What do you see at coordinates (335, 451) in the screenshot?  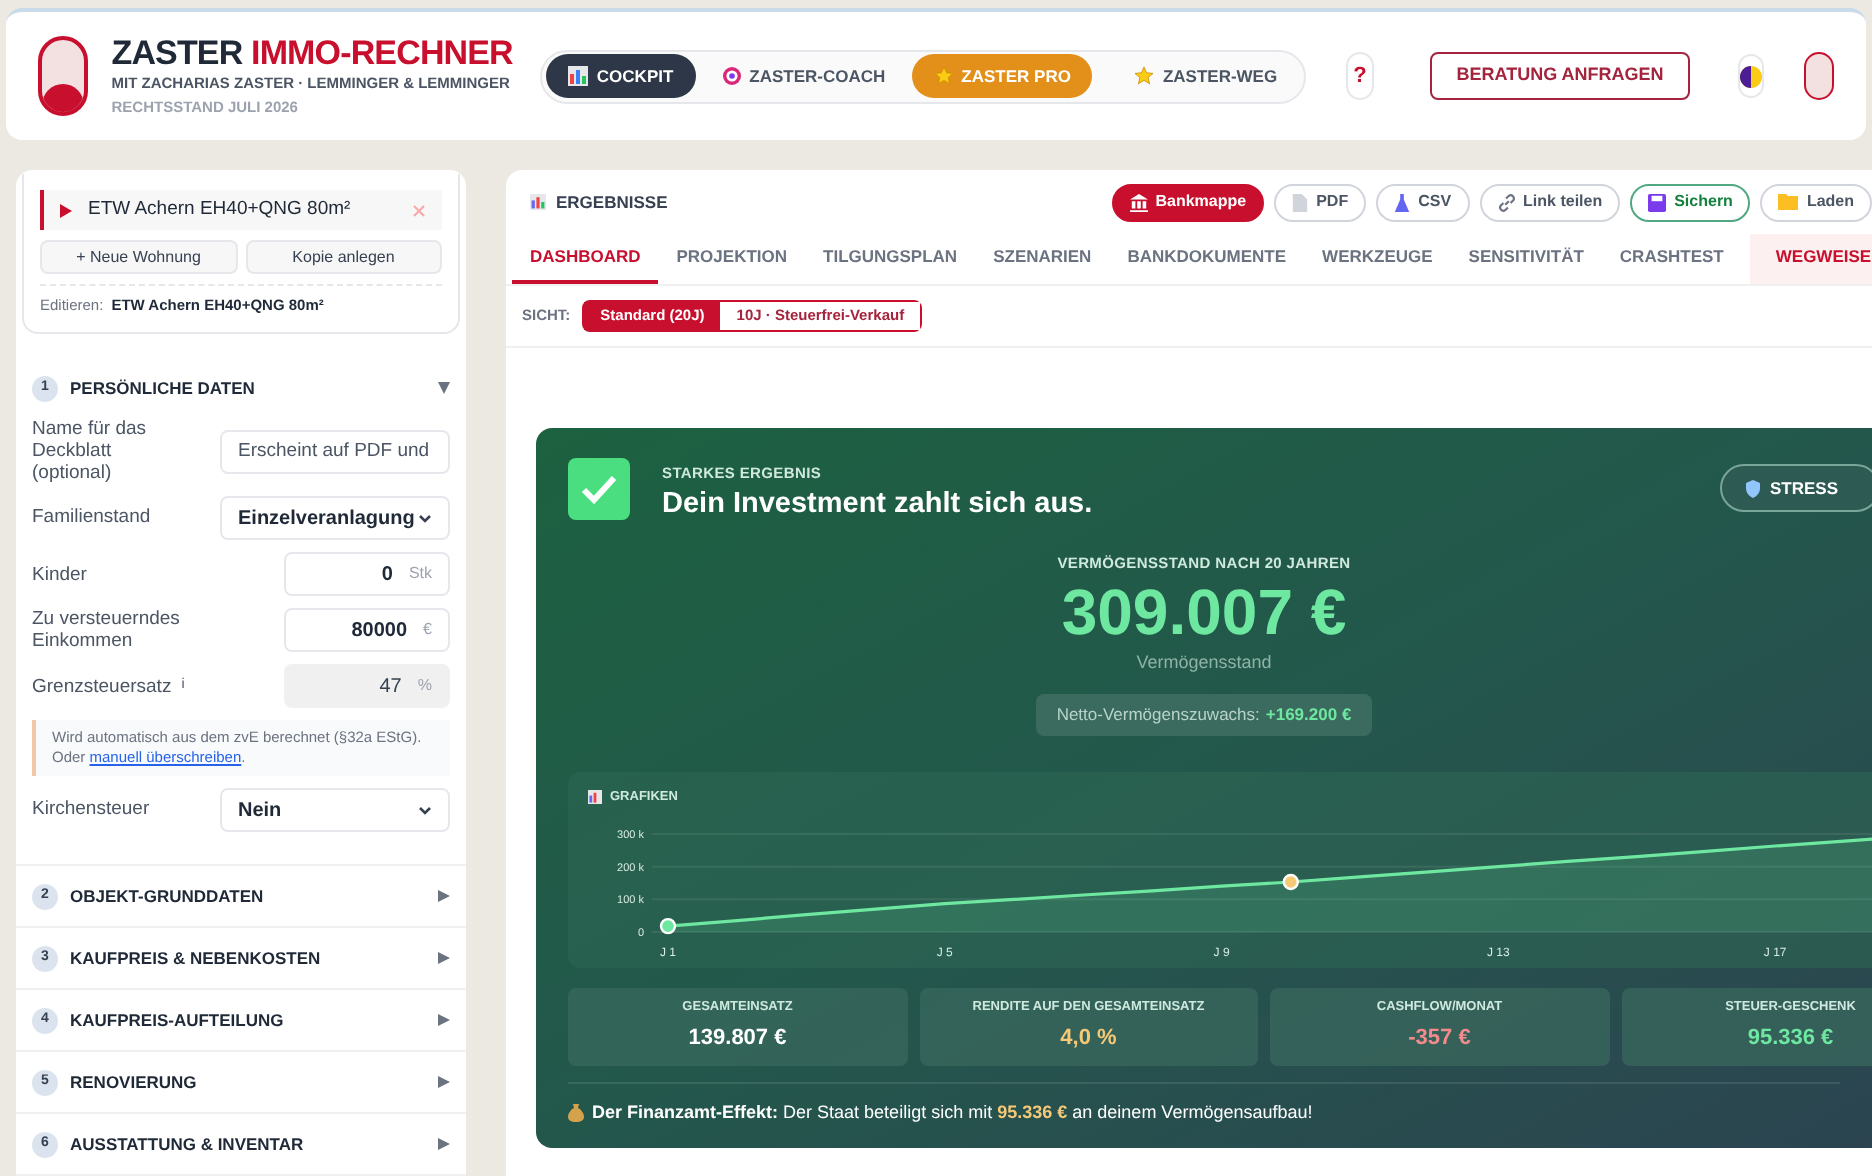 I see `input-field: Erscheint auf PDF und` at bounding box center [335, 451].